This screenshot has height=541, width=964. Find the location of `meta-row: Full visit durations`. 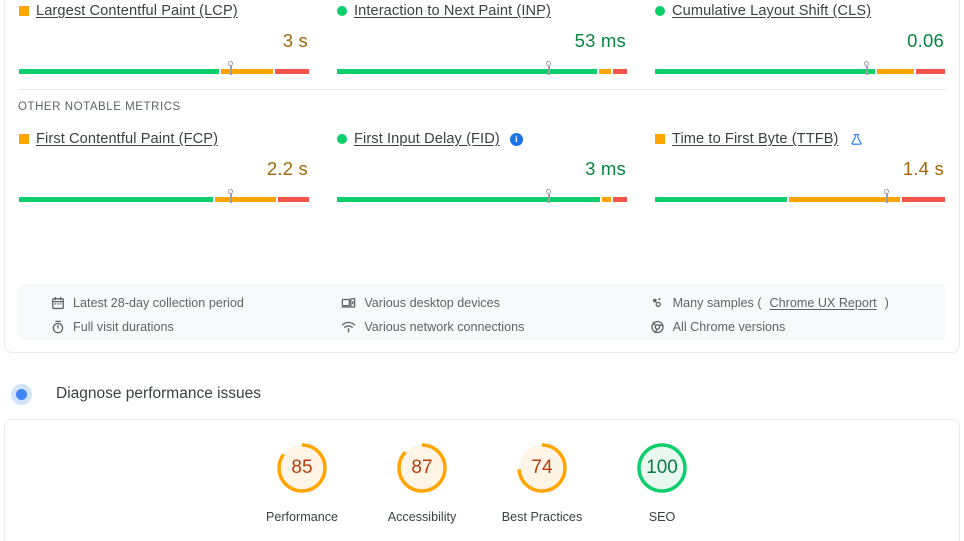

meta-row: Full visit durations is located at coordinates (188, 326).